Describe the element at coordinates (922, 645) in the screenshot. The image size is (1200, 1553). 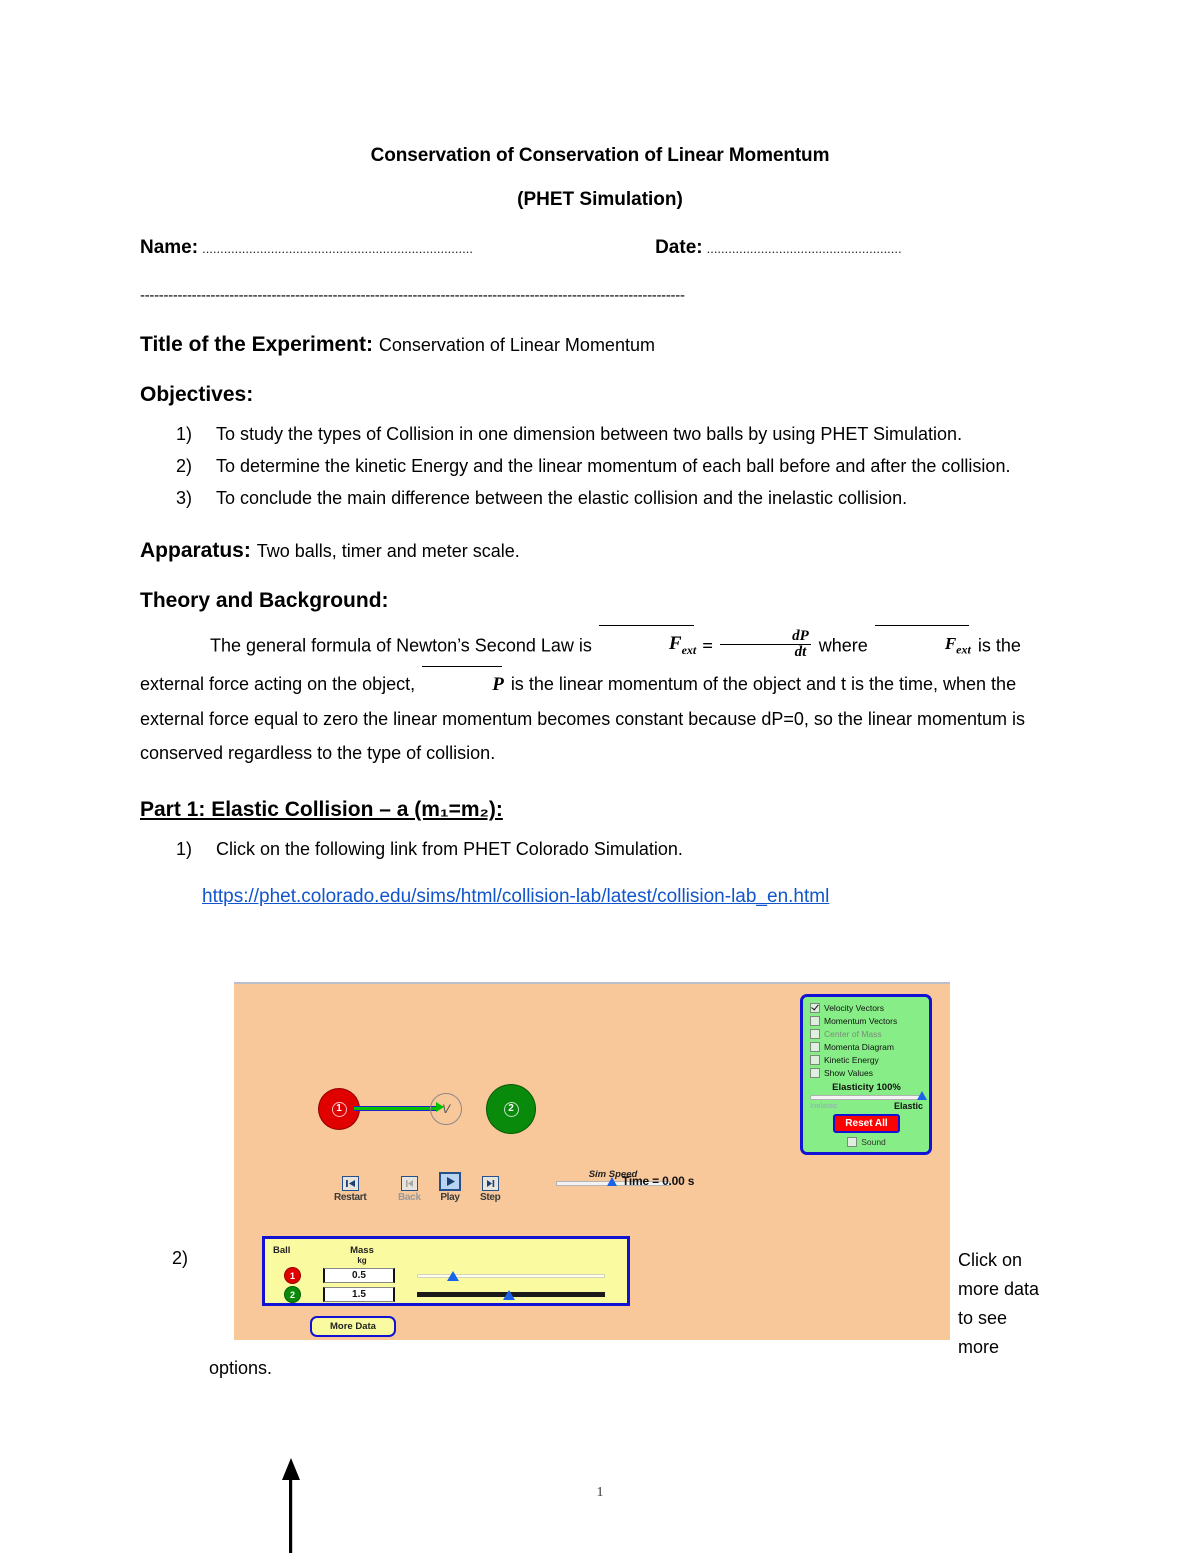
I see `formula-force-vector-2: Fext` at that location.